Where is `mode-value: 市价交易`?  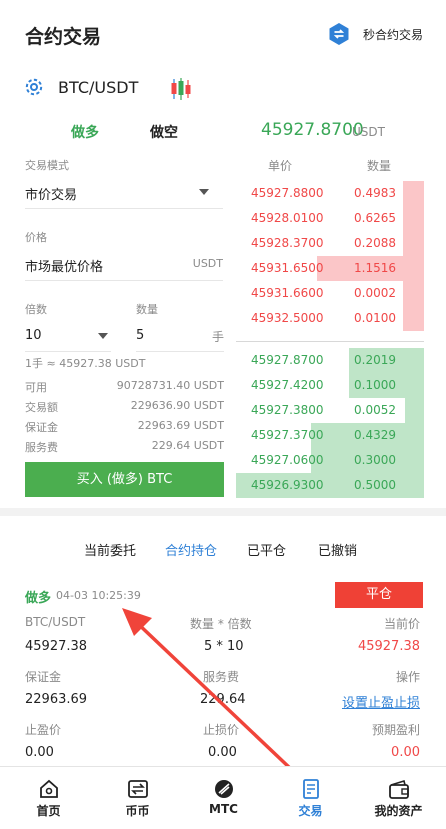
mode-value: 市价交易 is located at coordinates (51, 195).